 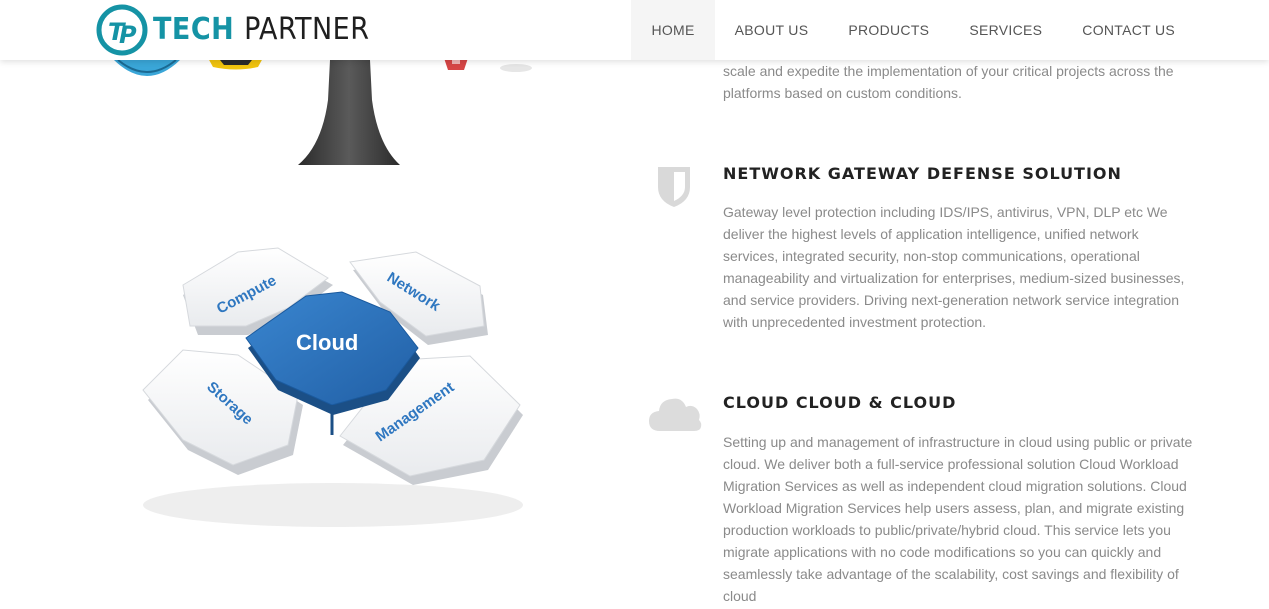 What do you see at coordinates (922, 173) in the screenshot?
I see `section-title-network-gateway: NETWORK GATEWAY DEFENSE SOLUTION` at bounding box center [922, 173].